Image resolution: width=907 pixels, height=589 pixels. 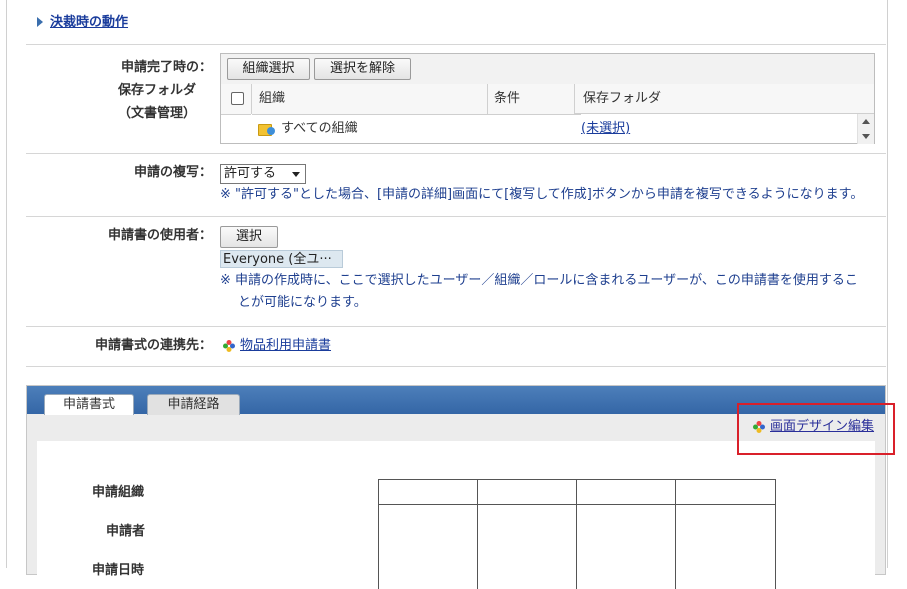 I want to click on approval-grid, so click(x=577, y=534).